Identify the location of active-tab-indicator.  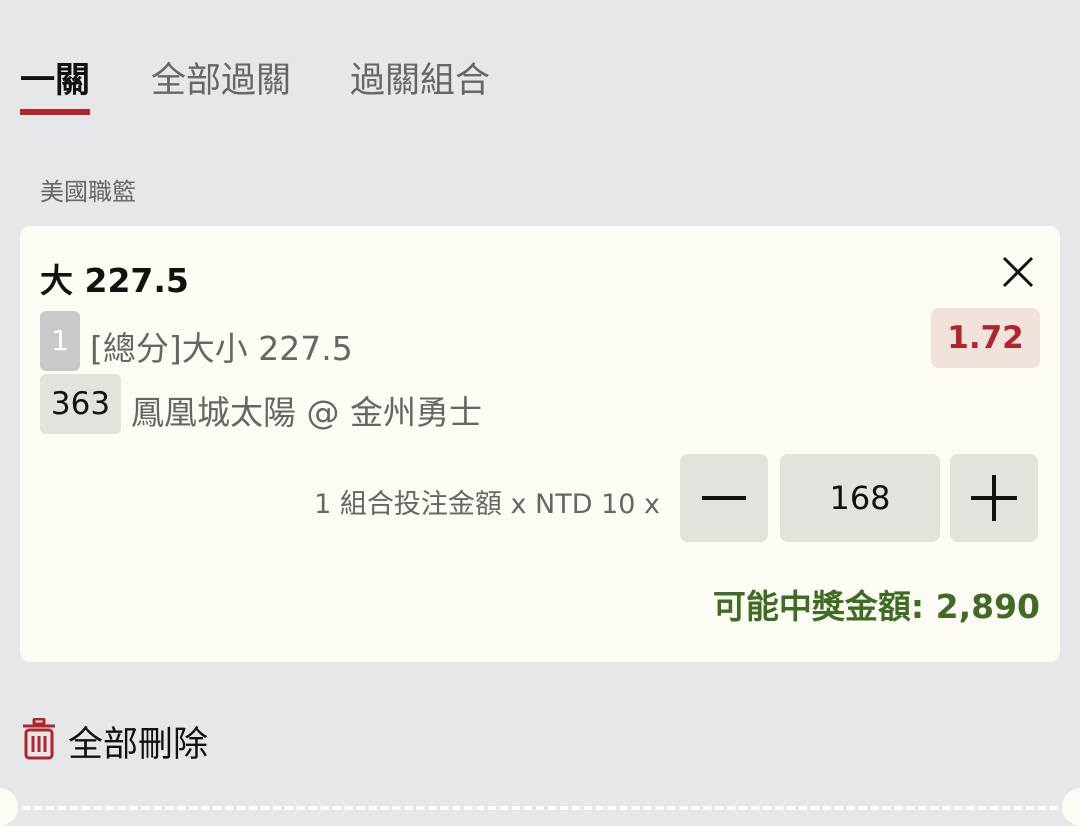
(55, 112).